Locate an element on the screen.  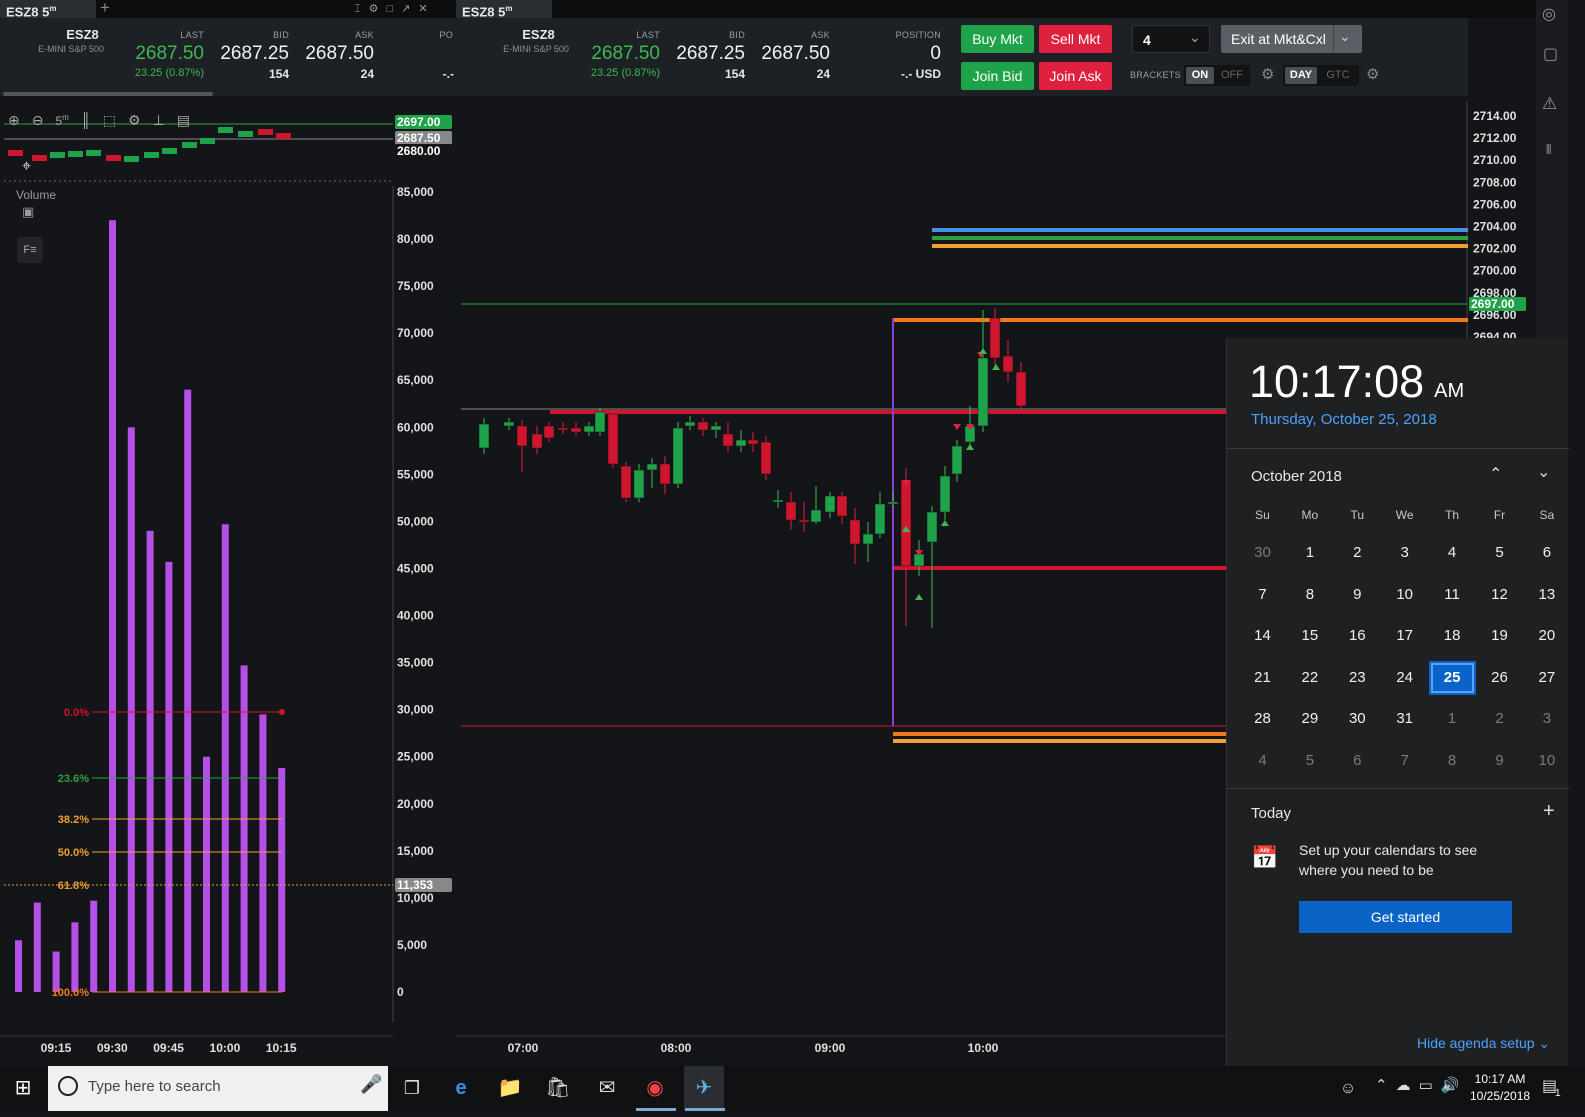
pin-icon: ⌶ is located at coordinates (361, 9).